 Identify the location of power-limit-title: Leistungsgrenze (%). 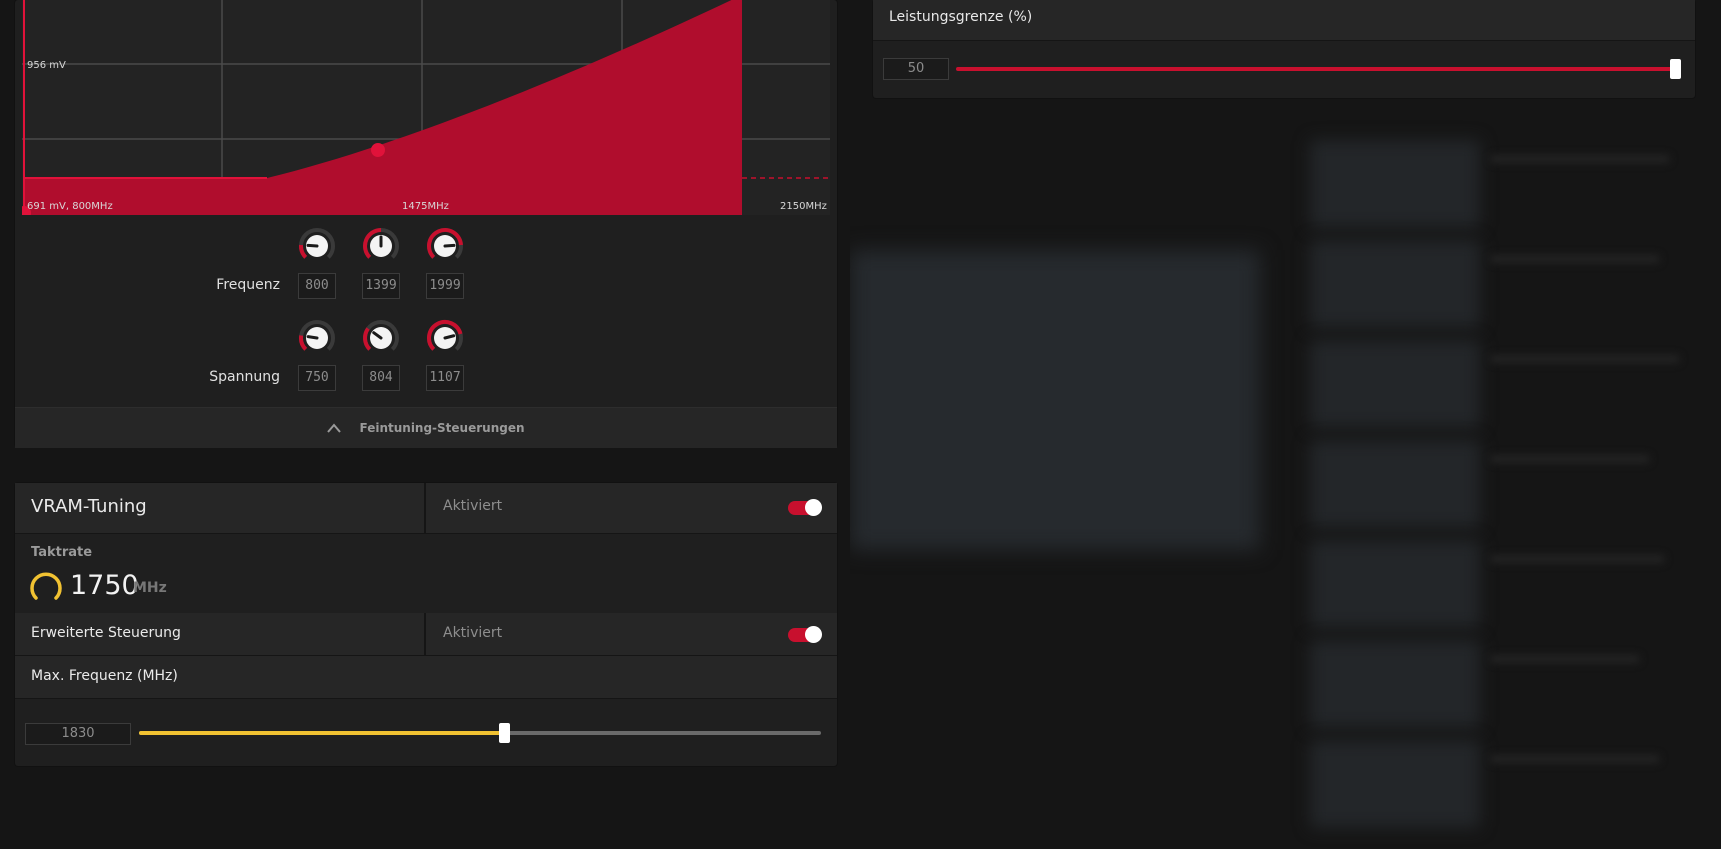
(961, 17).